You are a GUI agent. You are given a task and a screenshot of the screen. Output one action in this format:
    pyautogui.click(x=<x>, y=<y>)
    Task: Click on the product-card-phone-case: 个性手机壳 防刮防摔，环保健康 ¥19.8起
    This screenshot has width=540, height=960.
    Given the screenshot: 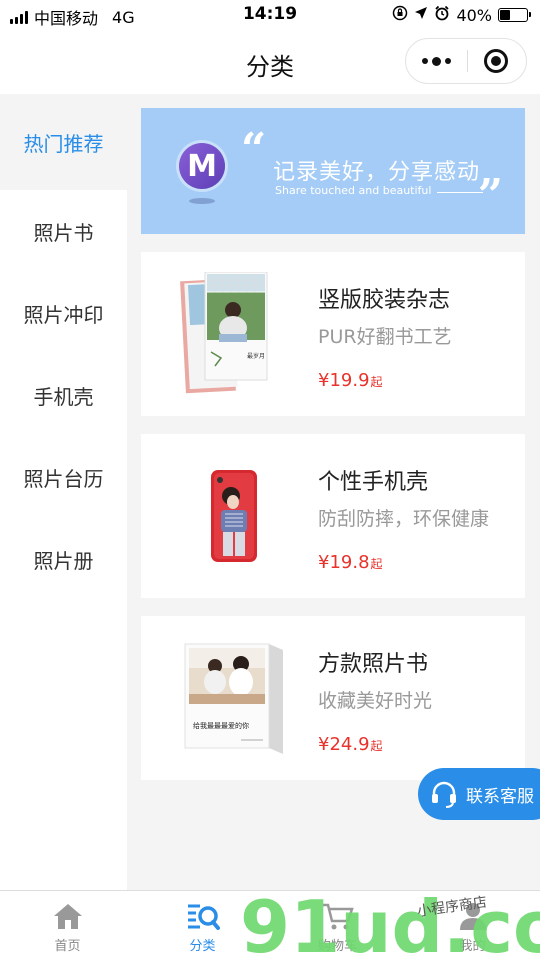 What is the action you would take?
    pyautogui.click(x=333, y=516)
    